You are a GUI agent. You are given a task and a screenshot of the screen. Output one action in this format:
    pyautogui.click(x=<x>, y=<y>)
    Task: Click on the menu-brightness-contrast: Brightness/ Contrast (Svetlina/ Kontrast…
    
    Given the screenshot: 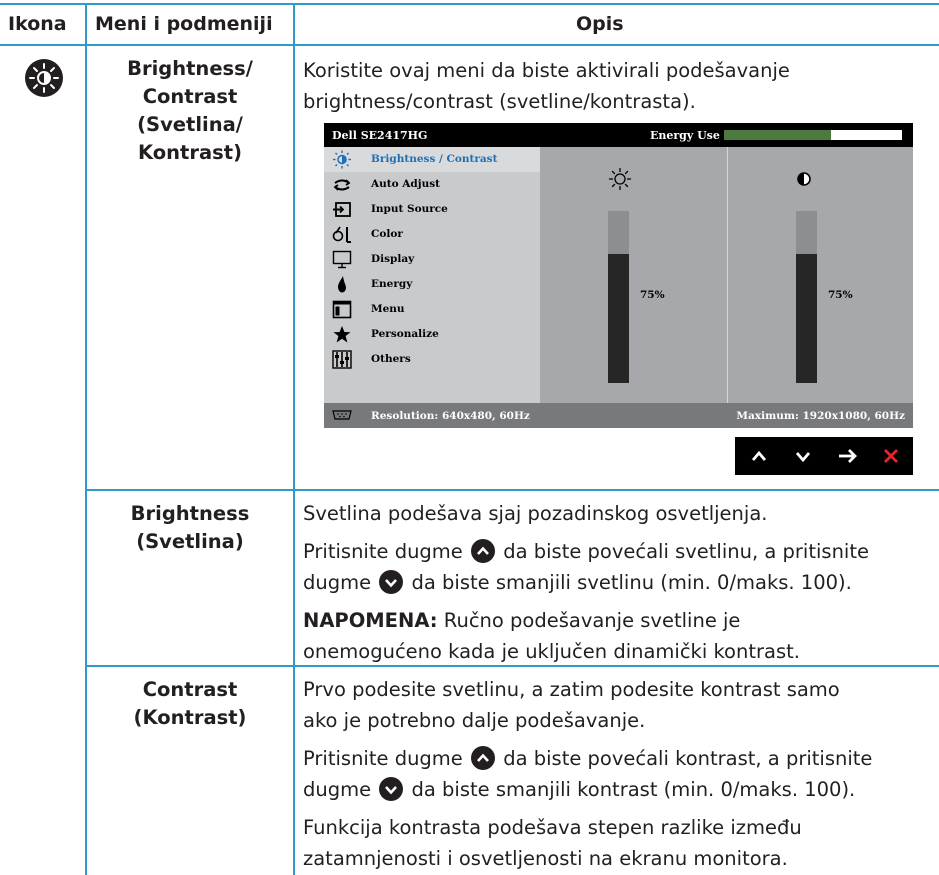 What is the action you would take?
    pyautogui.click(x=190, y=110)
    